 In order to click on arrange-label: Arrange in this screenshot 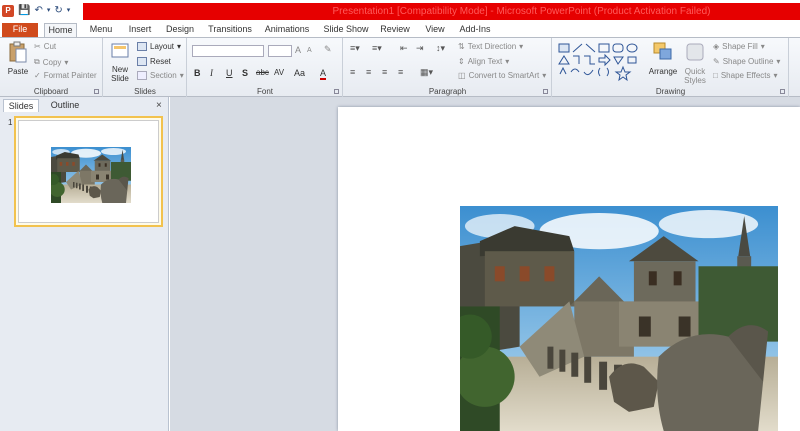, I will do `click(663, 71)`.